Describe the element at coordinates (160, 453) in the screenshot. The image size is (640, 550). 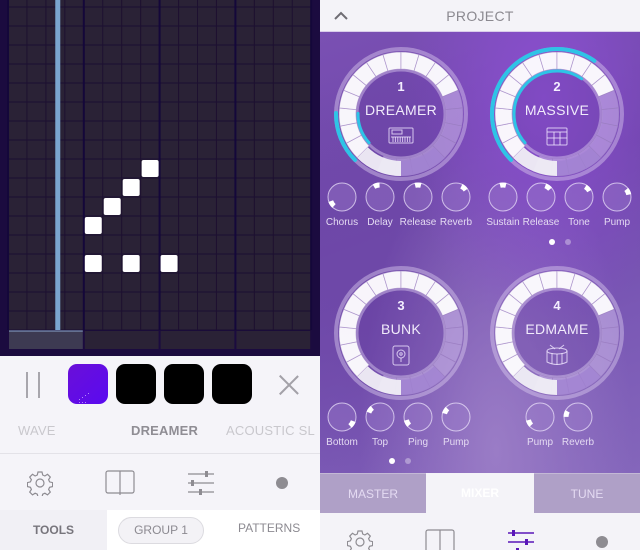
I see `divider` at that location.